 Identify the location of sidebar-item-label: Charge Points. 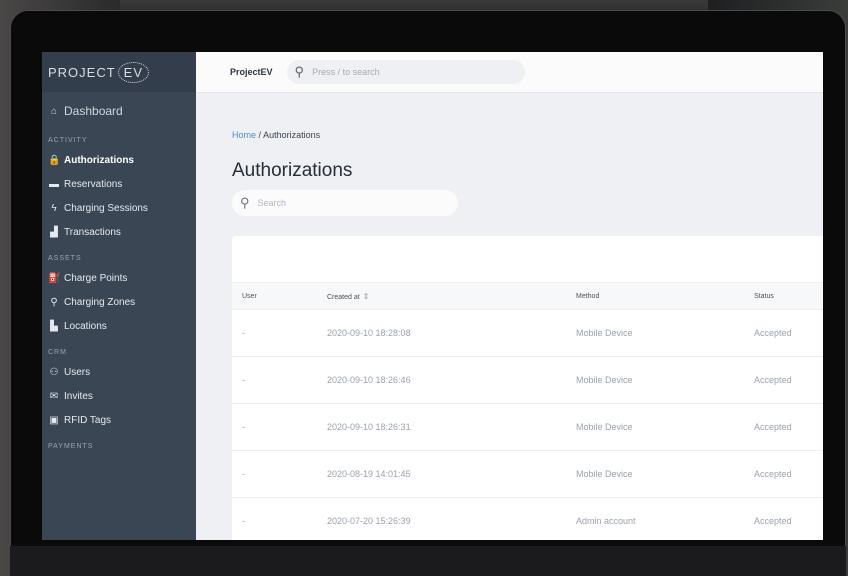
(96, 278).